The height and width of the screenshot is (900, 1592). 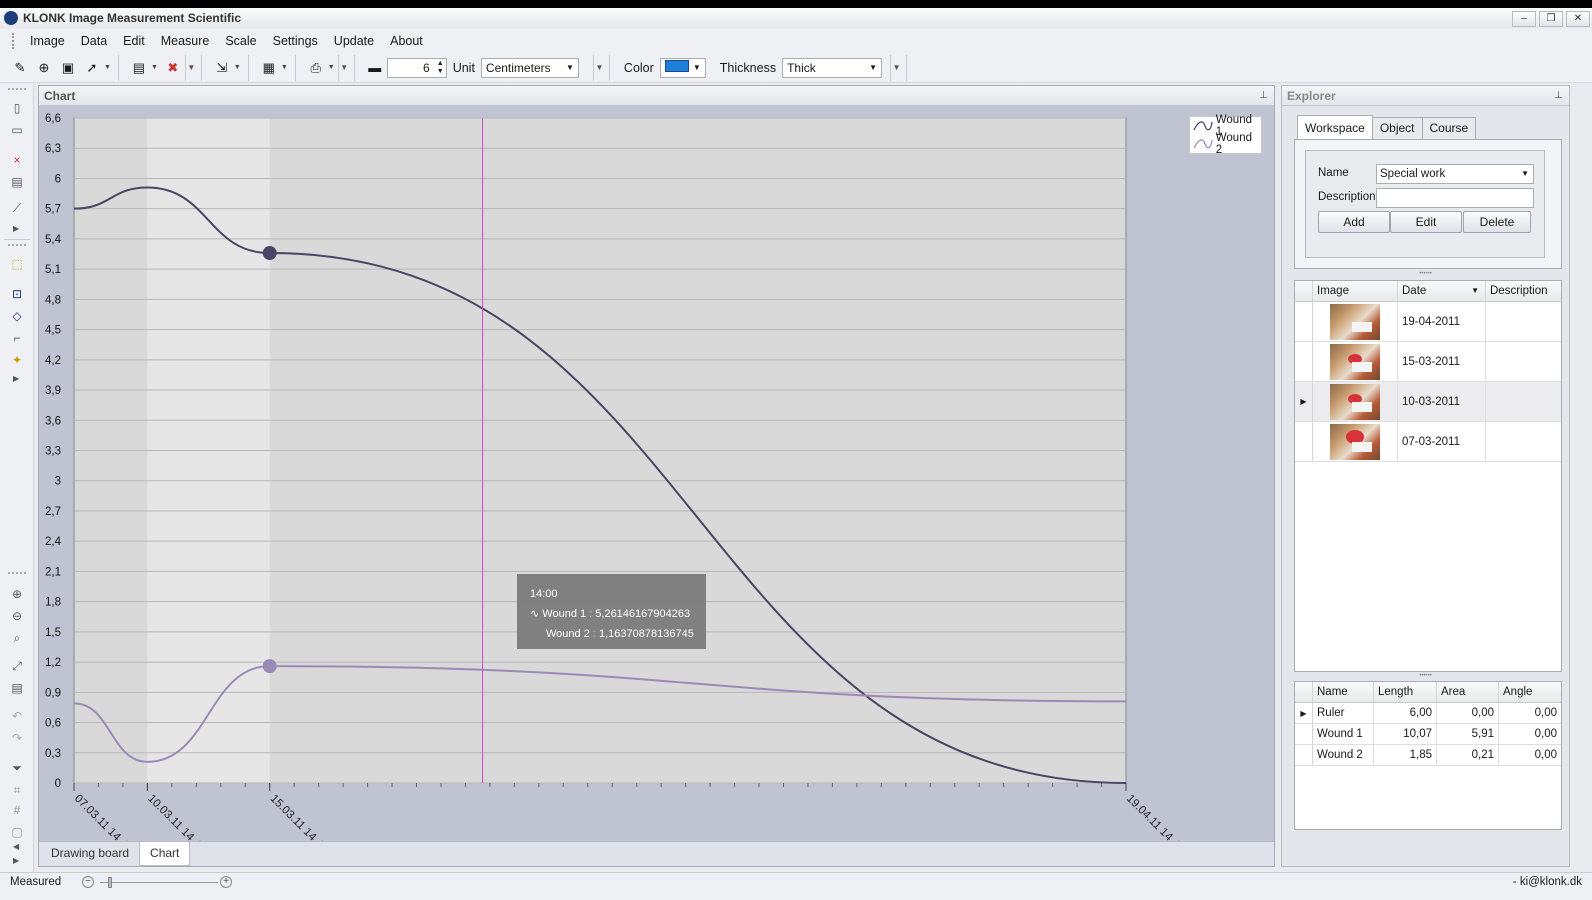 I want to click on tab-workspace: Workspace, so click(x=1335, y=127).